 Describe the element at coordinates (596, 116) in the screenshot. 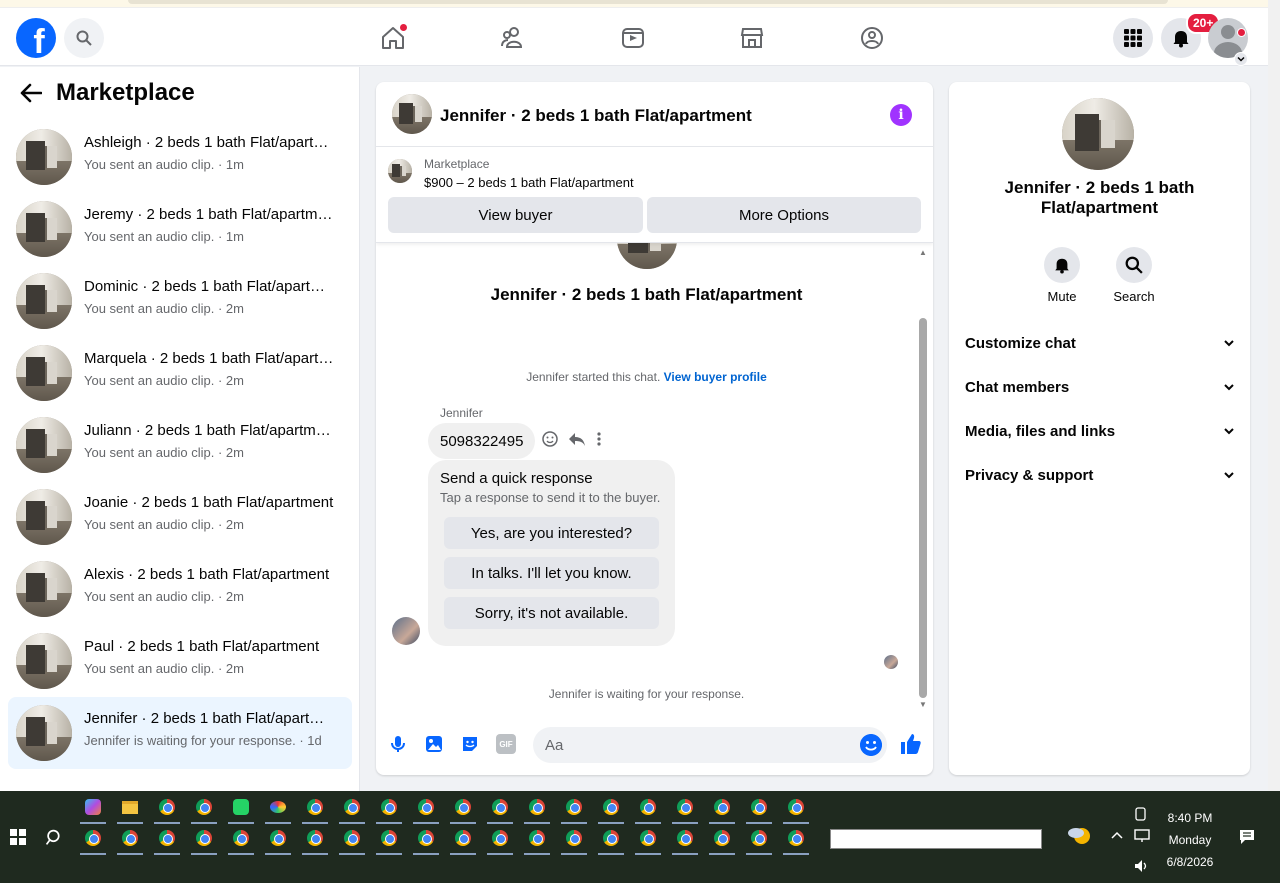

I see `chat-title: Jennifer · 2 beds 1 bath Flat/apartment` at that location.